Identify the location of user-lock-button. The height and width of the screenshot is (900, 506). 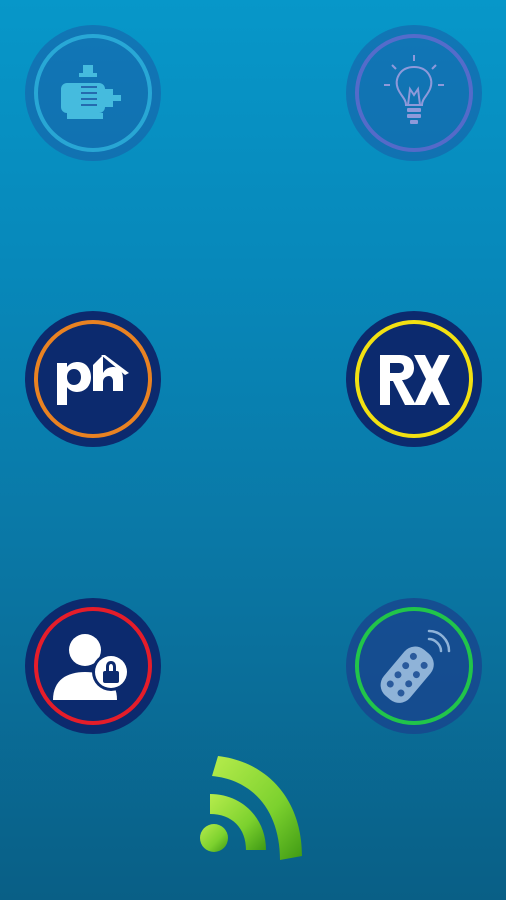
(93, 666).